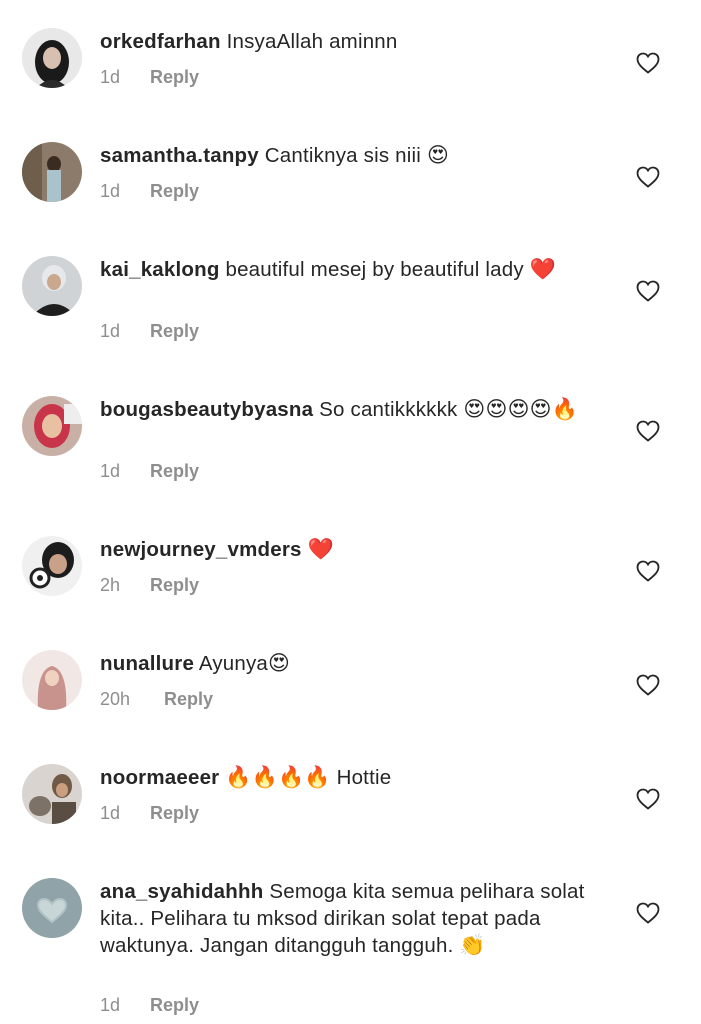  I want to click on comment-text: newjourney_vmders ❤️, so click(350, 549).